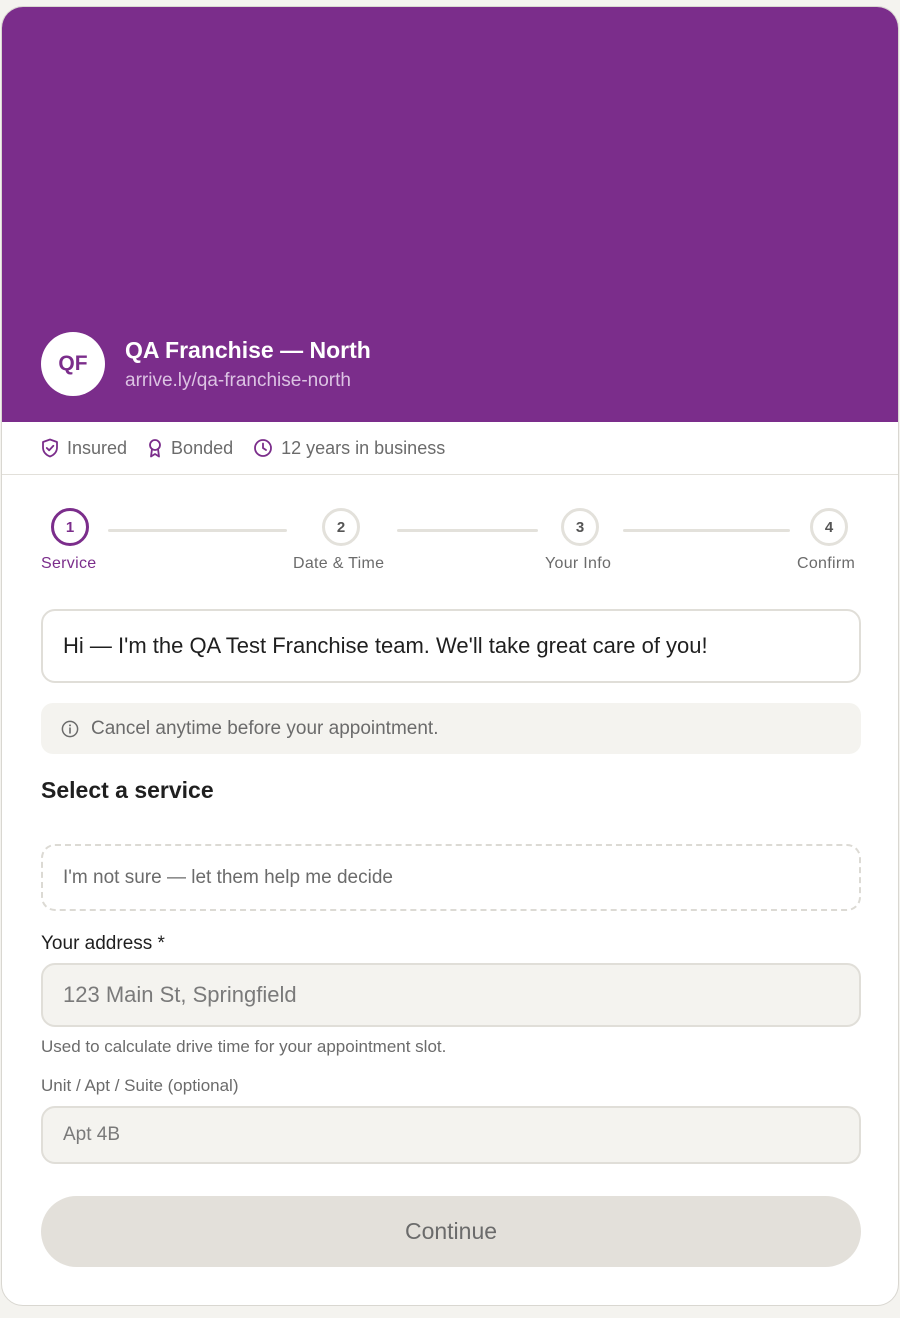  Describe the element at coordinates (451, 995) in the screenshot. I see `address-input` at that location.